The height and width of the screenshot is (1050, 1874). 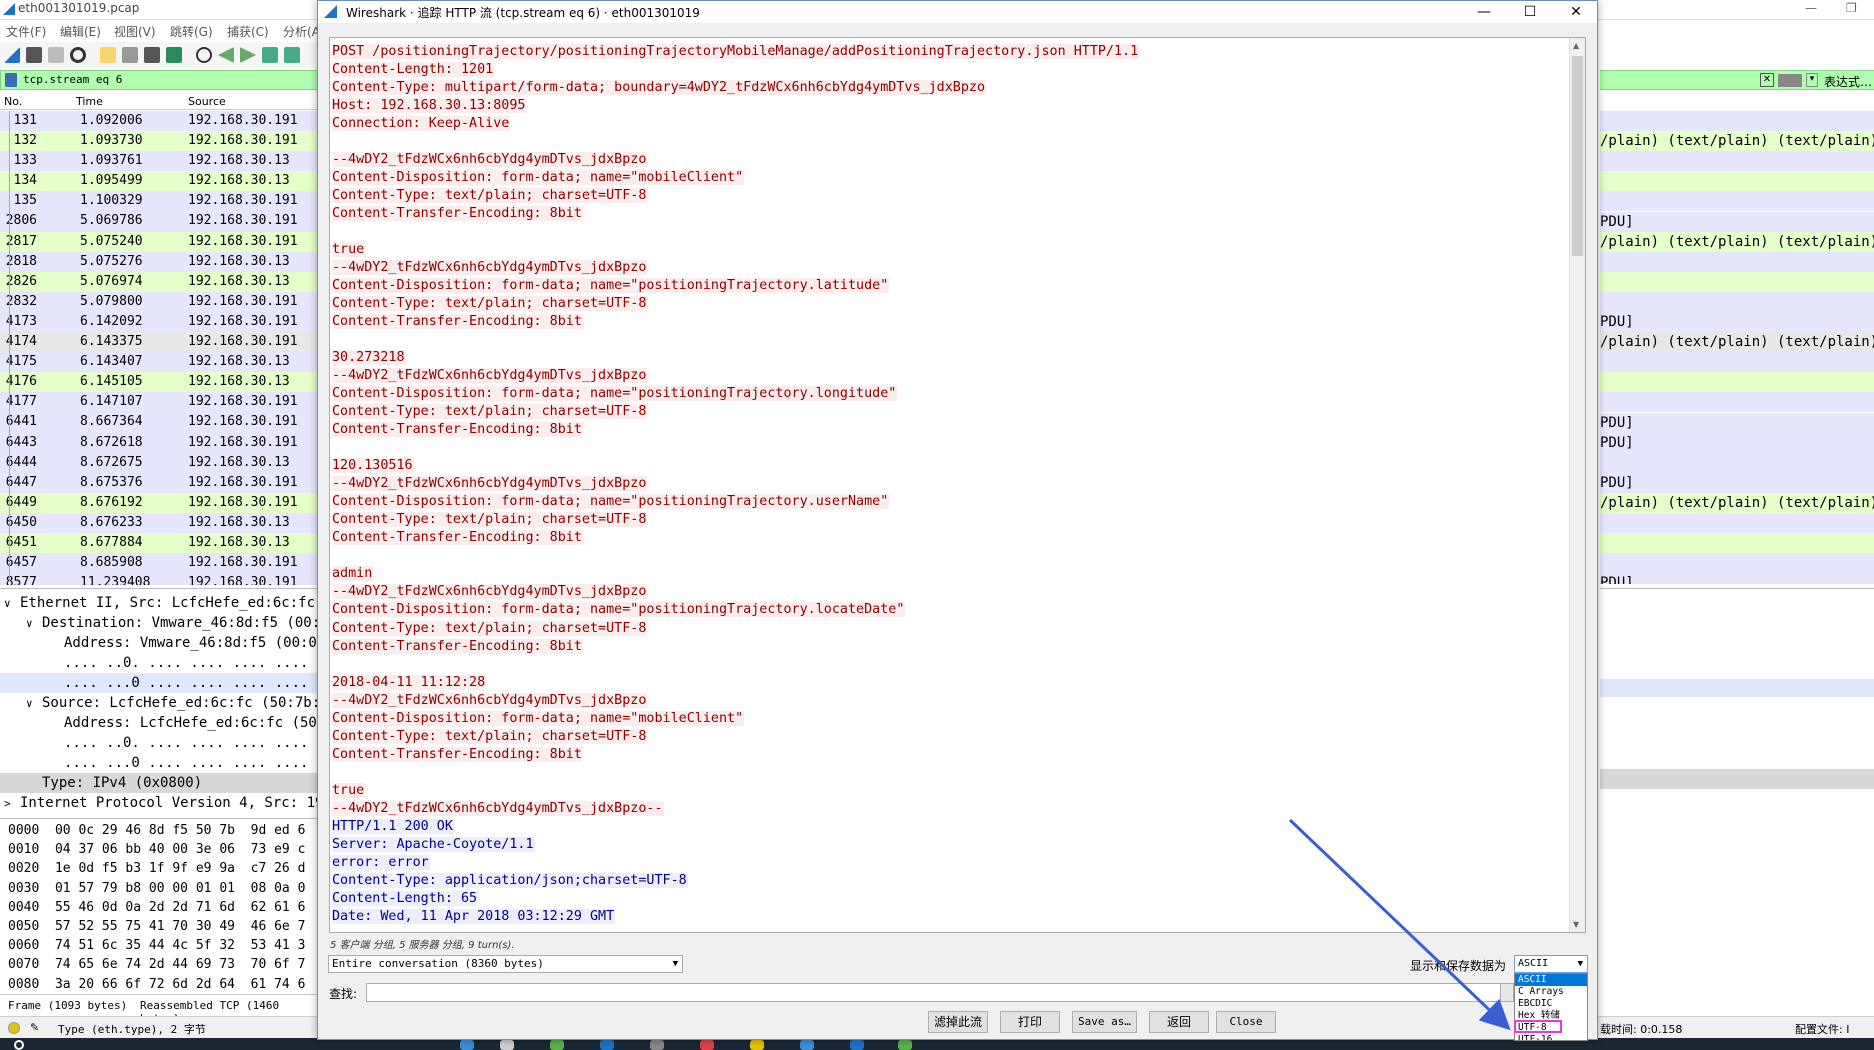 I want to click on display-filter-bar: tcp.stream eq 6, so click(x=160, y=80).